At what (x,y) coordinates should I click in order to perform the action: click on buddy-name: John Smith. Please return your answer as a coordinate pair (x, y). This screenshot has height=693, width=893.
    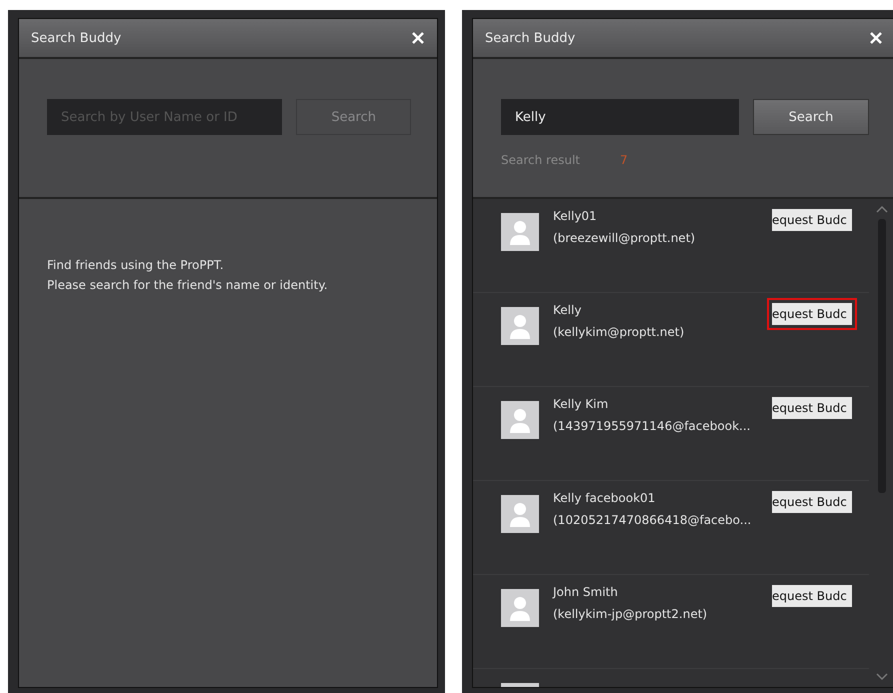
    Looking at the image, I should click on (586, 592).